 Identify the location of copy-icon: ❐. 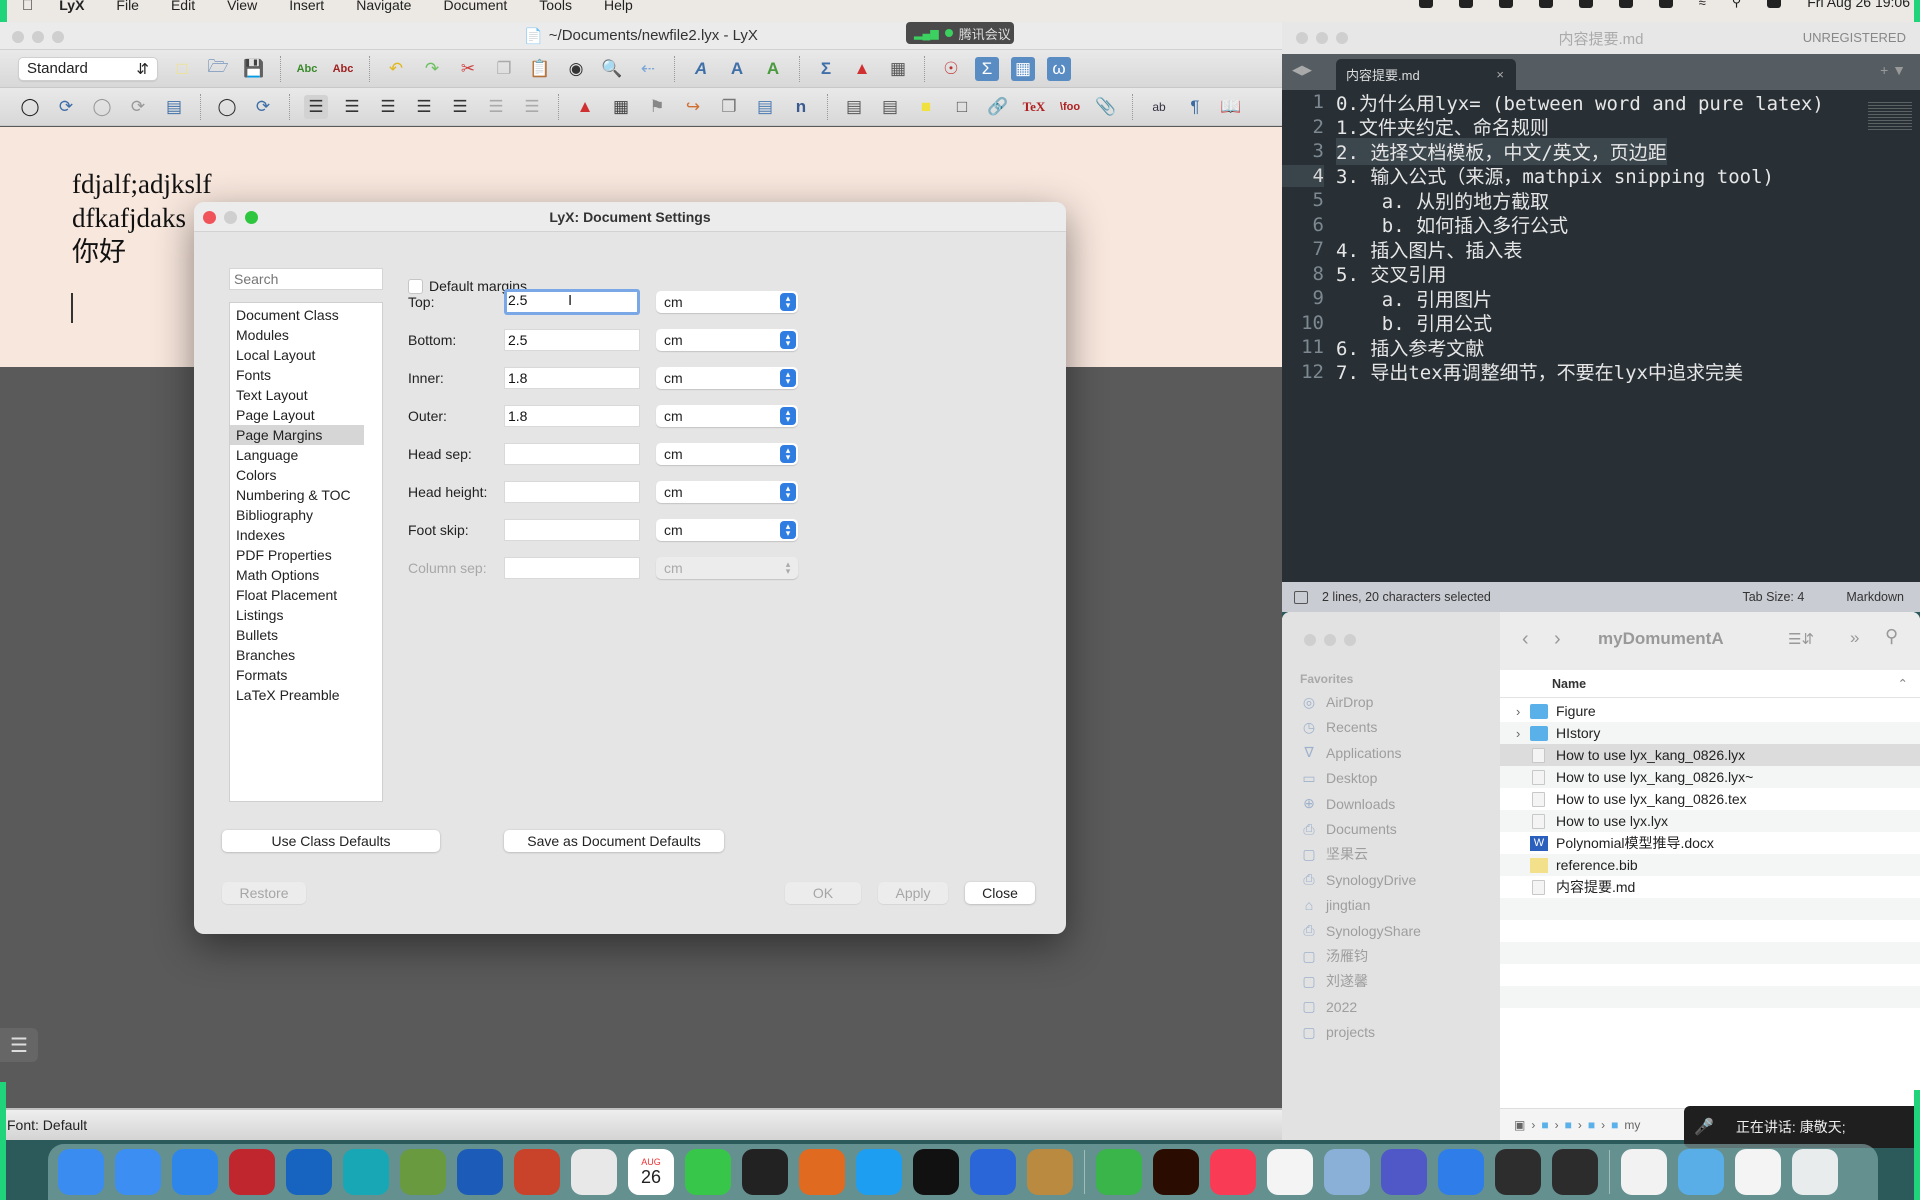
(504, 69).